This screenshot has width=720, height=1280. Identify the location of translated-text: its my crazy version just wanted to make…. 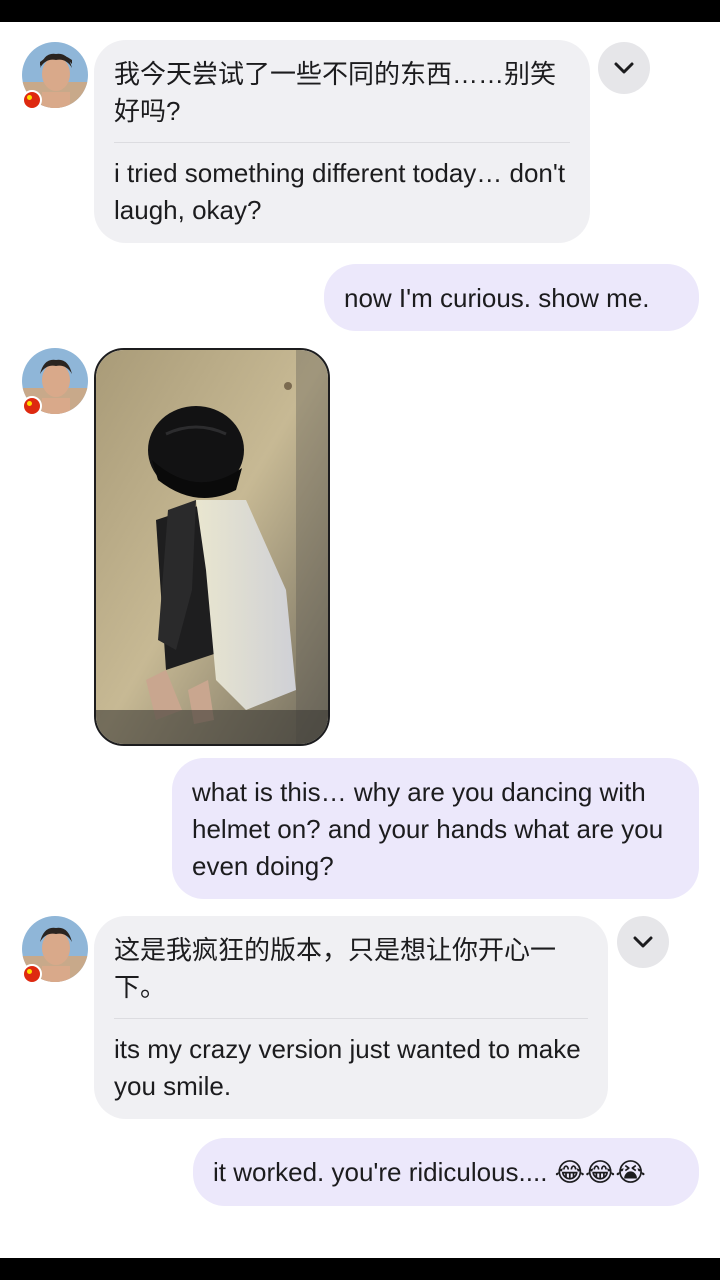
(347, 1067).